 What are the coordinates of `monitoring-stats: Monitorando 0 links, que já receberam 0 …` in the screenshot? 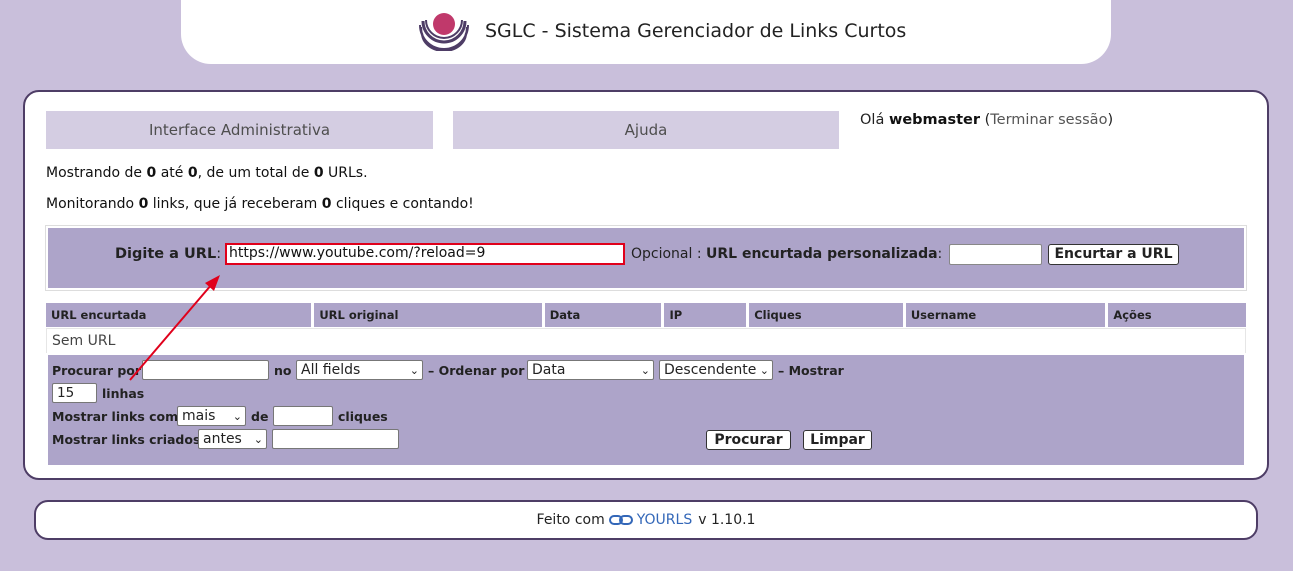 It's located at (260, 204).